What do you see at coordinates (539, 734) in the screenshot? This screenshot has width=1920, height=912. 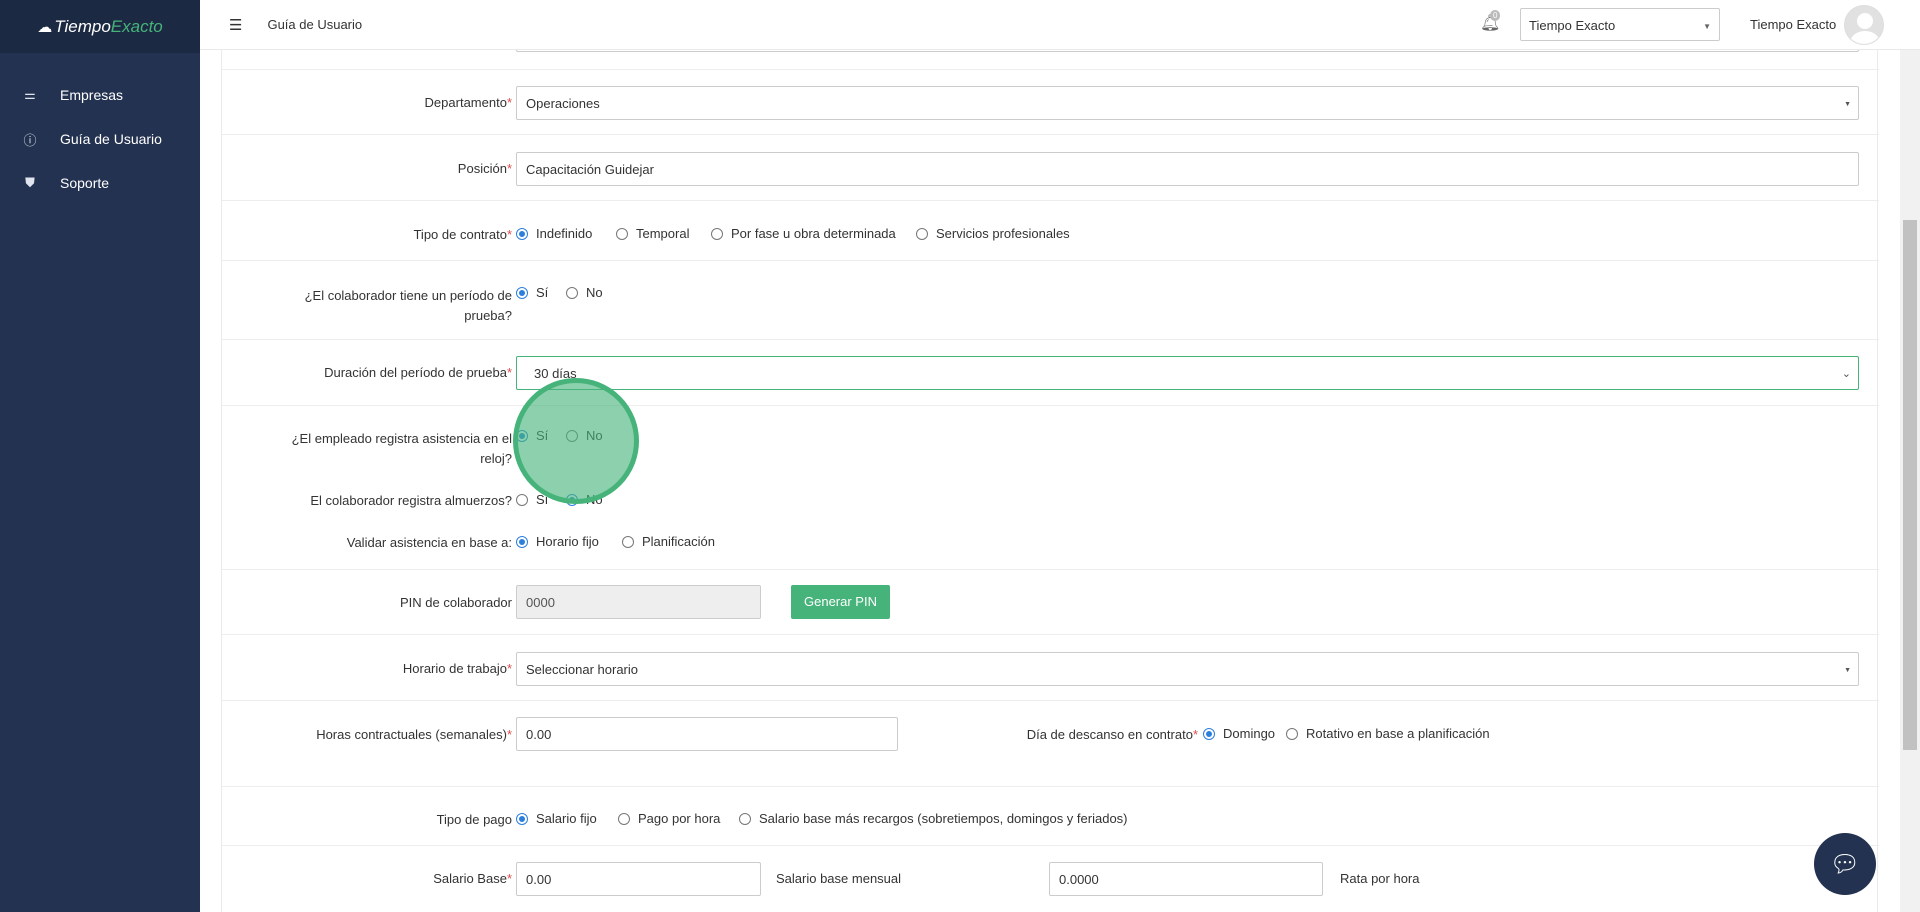 I see `horas-value: 0.00` at bounding box center [539, 734].